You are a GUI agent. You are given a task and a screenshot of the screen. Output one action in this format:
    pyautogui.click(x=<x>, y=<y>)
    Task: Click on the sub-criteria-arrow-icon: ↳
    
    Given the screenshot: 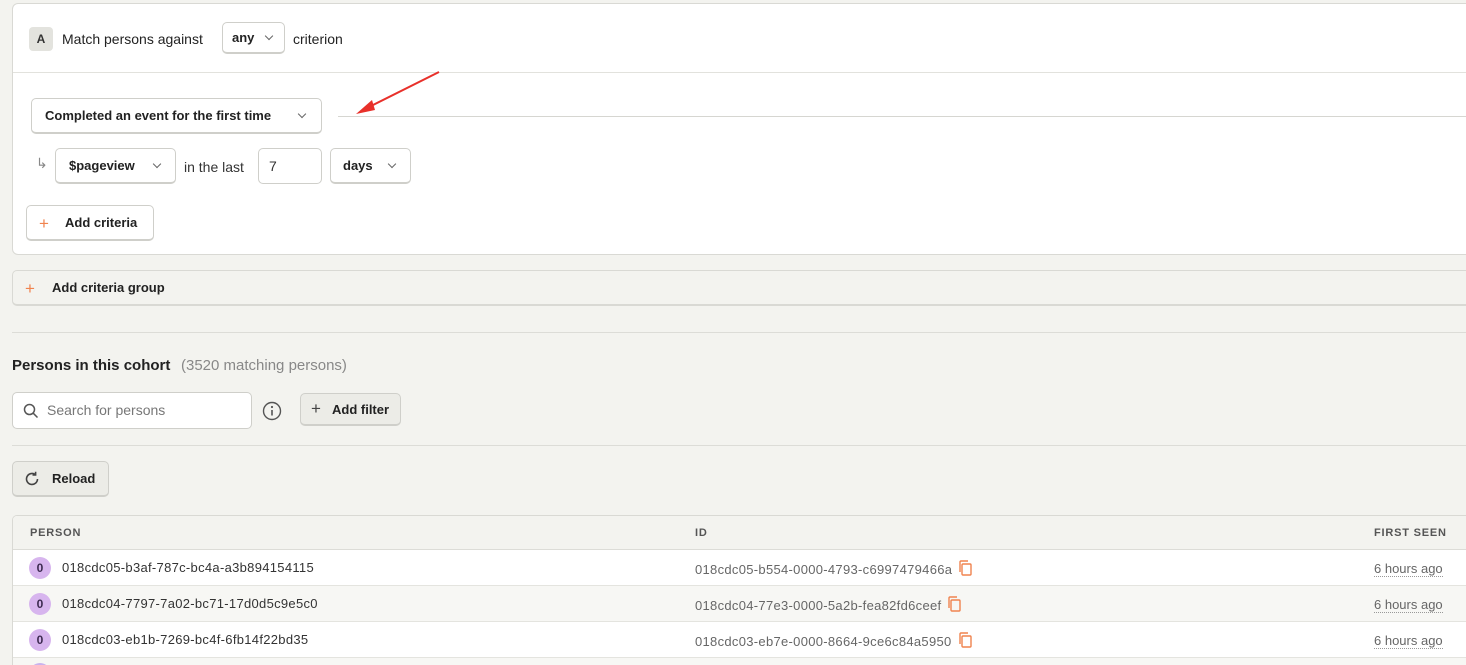 What is the action you would take?
    pyautogui.click(x=42, y=163)
    